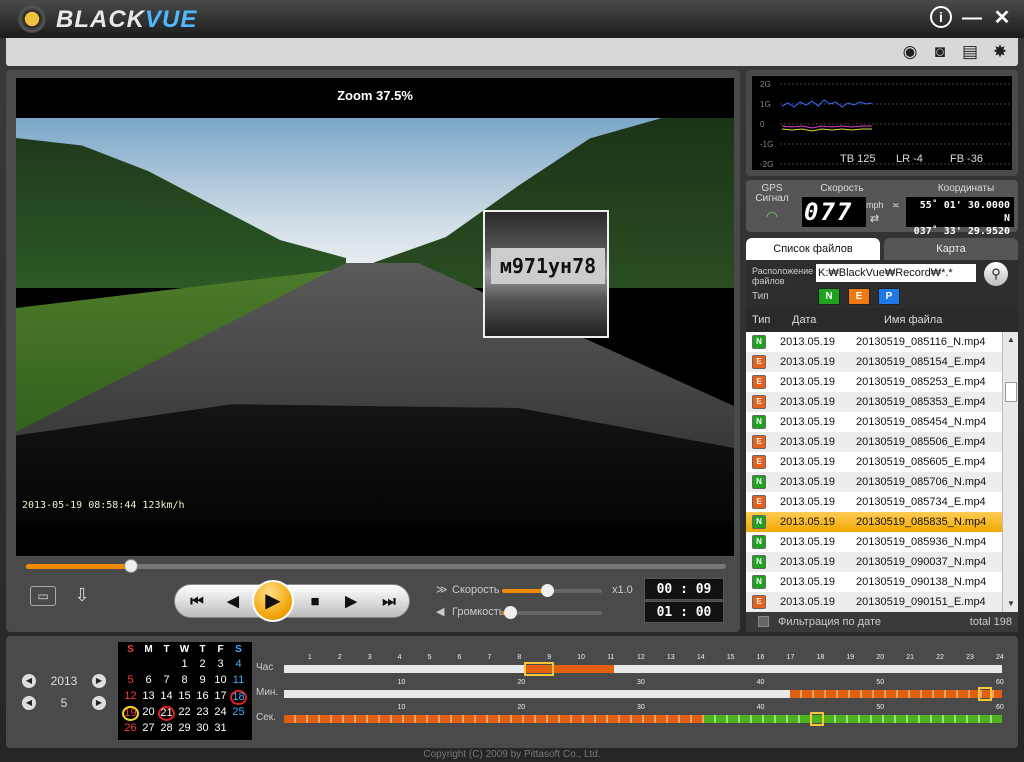  Describe the element at coordinates (220, 664) in the screenshot. I see `calendar-day: 3` at that location.